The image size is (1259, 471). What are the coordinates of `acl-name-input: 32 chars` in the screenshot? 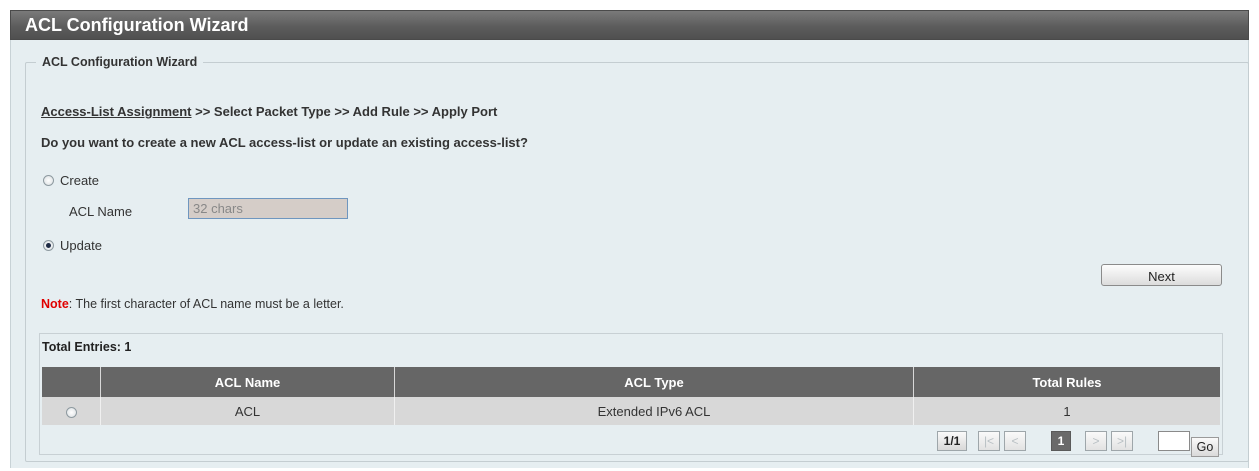 It's located at (268, 208).